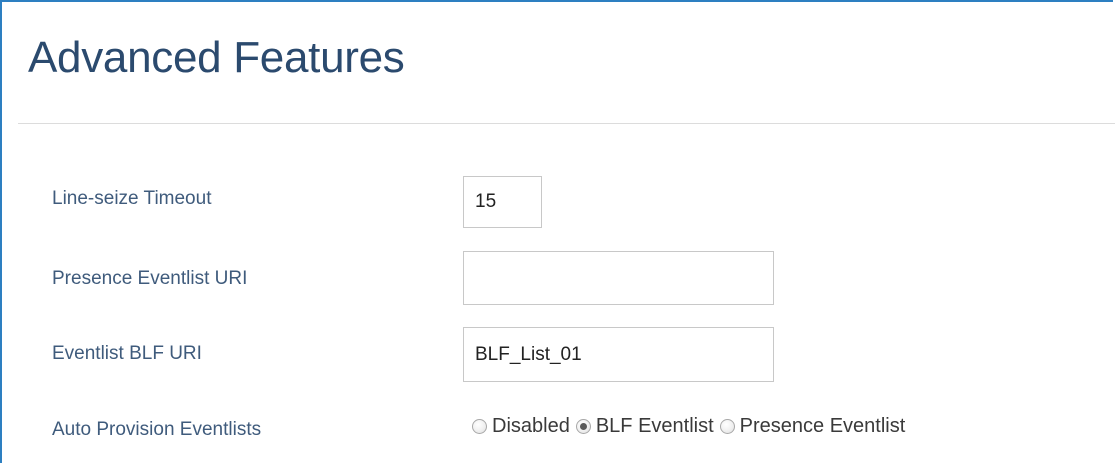 The height and width of the screenshot is (463, 1115). Describe the element at coordinates (618, 278) in the screenshot. I see `presence-eventlist-uri-input` at that location.